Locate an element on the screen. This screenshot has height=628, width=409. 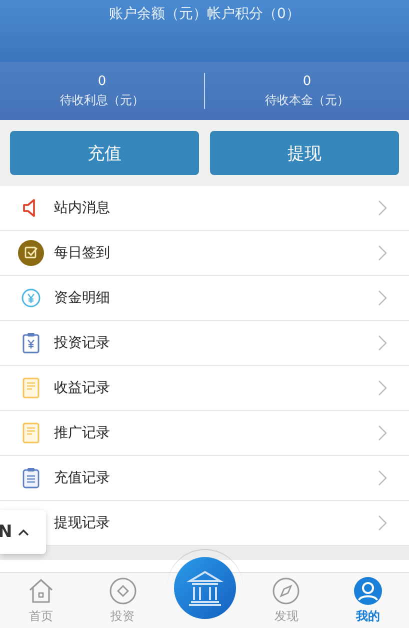
compass-icon is located at coordinates (286, 591).